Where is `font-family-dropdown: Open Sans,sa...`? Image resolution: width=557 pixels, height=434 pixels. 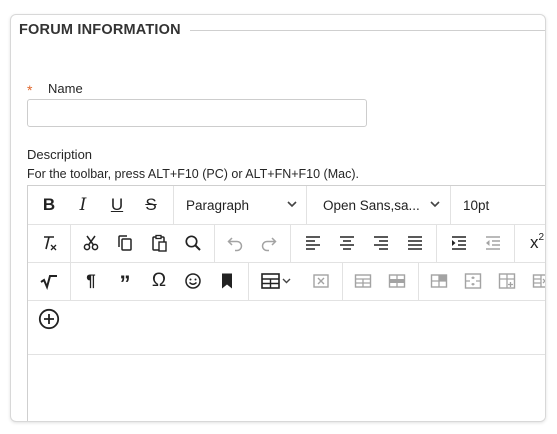 font-family-dropdown: Open Sans,sa... is located at coordinates (378, 205).